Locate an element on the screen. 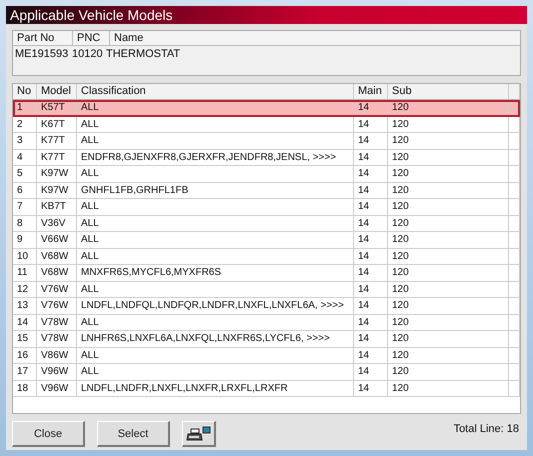 This screenshot has width=533, height=456. table-row: 17 V96W ALL 14 120 is located at coordinates (266, 372).